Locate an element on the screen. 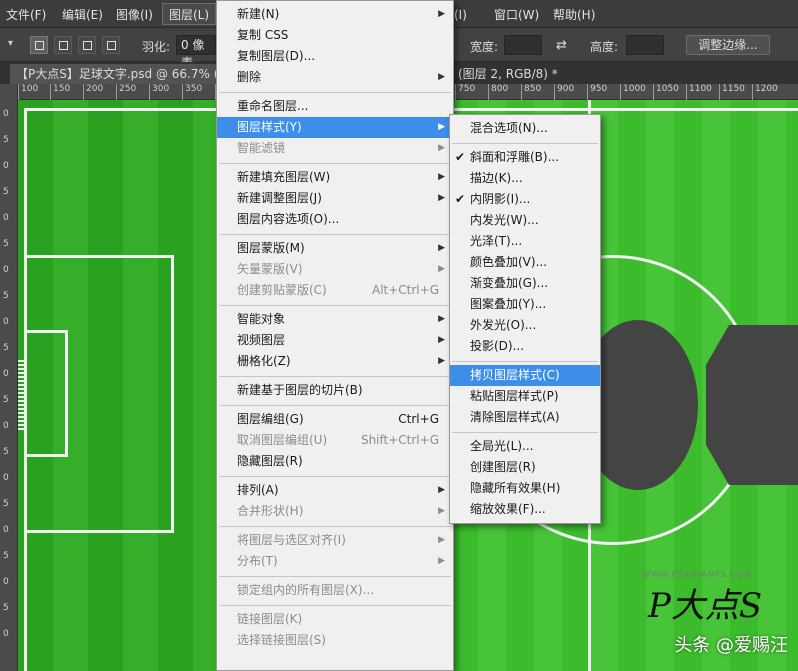  tab-active-document: 【P大点S】足球文字.psd @ 66.7% (S is located at coordinates (113, 74).